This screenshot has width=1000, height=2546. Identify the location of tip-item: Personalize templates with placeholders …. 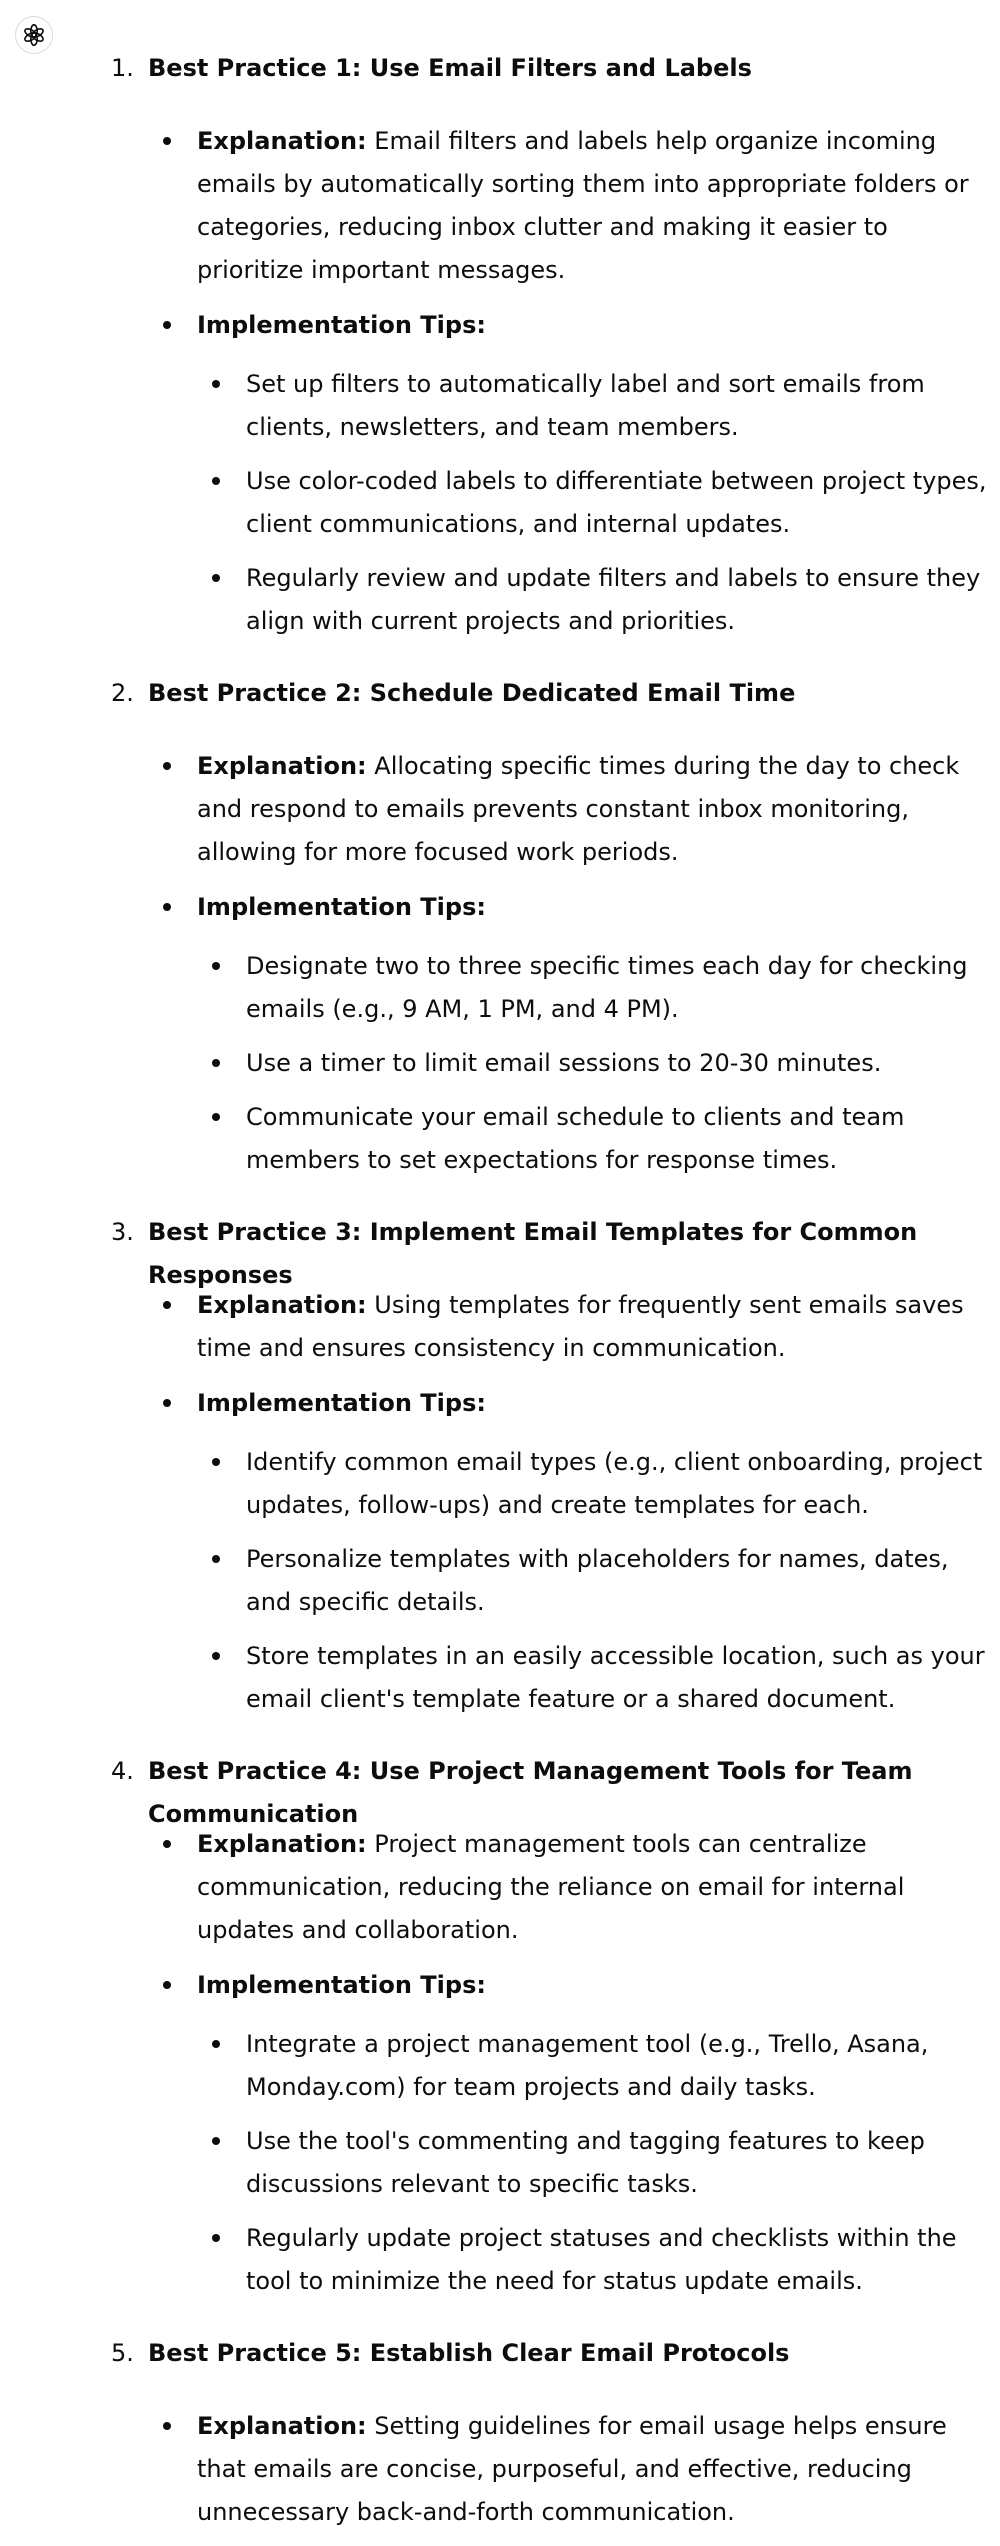
(500, 1581).